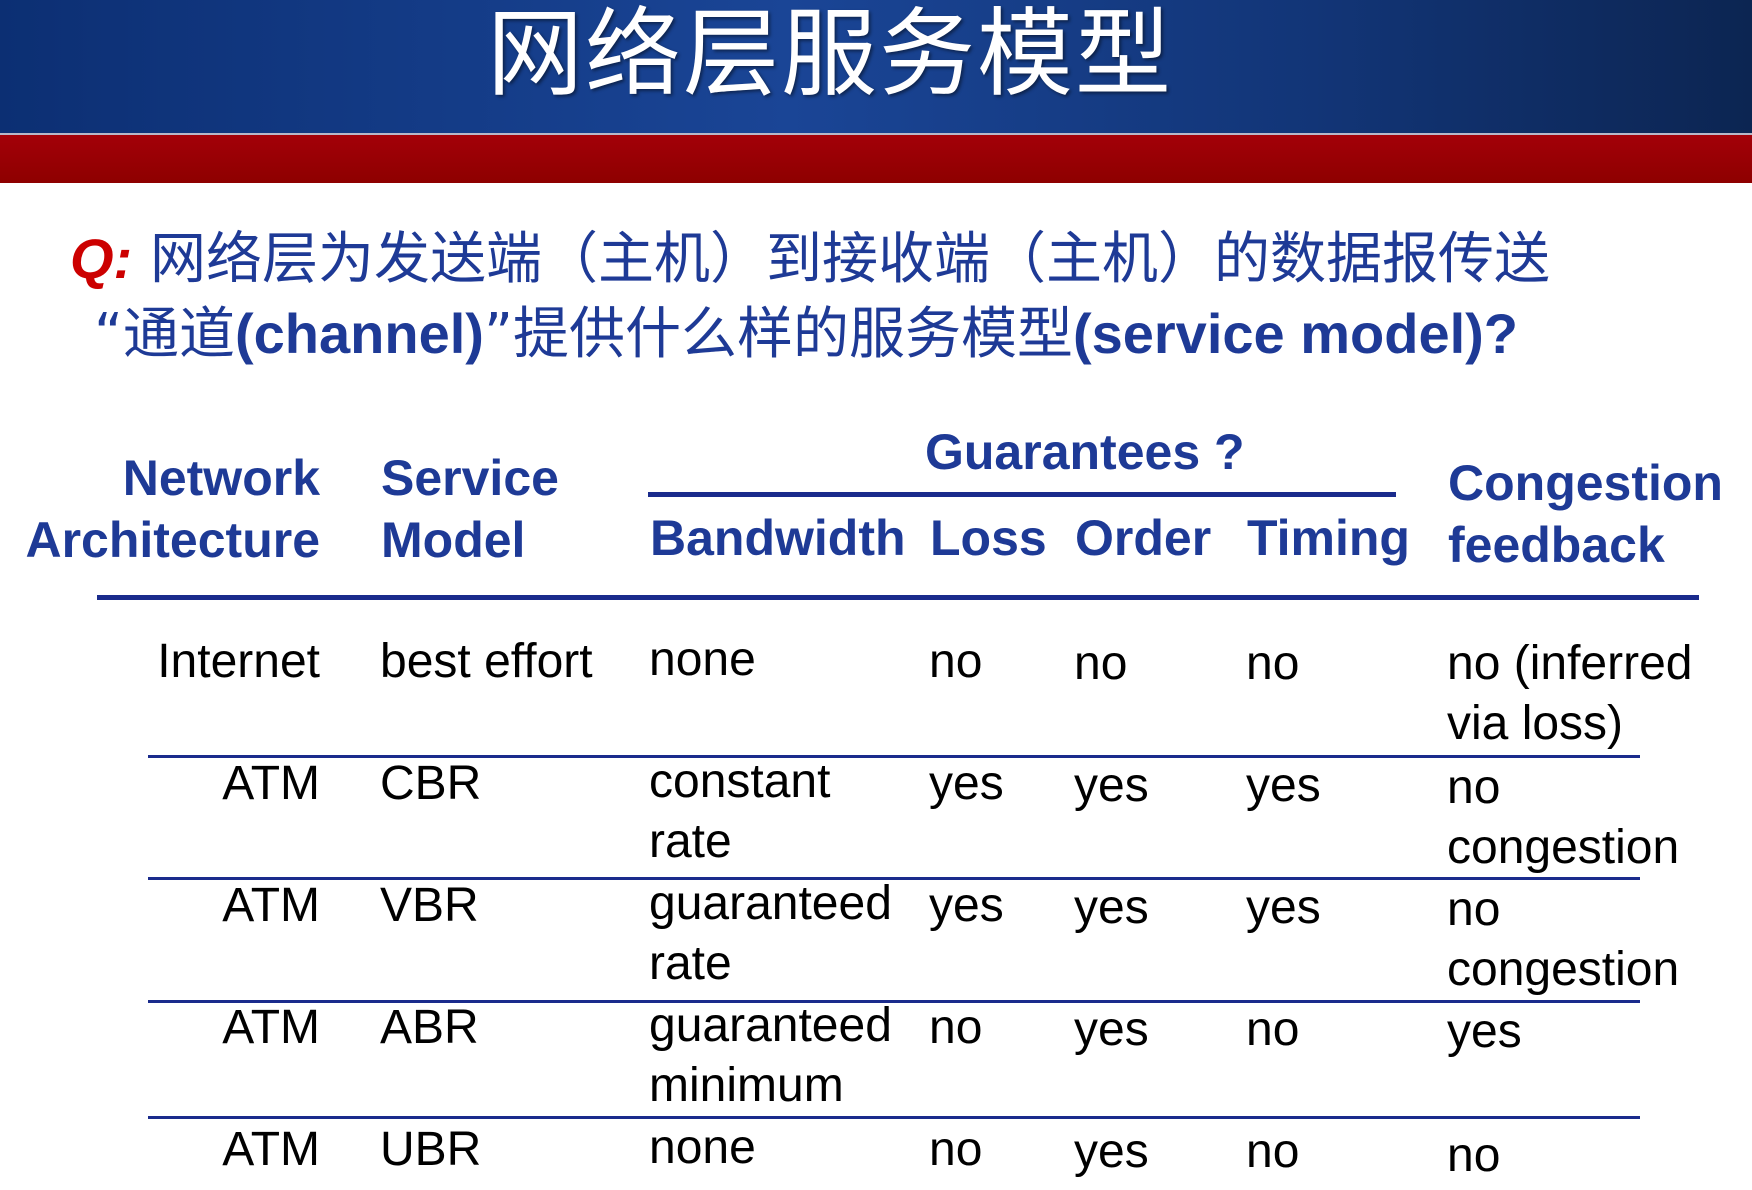 Image resolution: width=1752 pixels, height=1190 pixels. I want to click on question-label: Q:, so click(101, 258).